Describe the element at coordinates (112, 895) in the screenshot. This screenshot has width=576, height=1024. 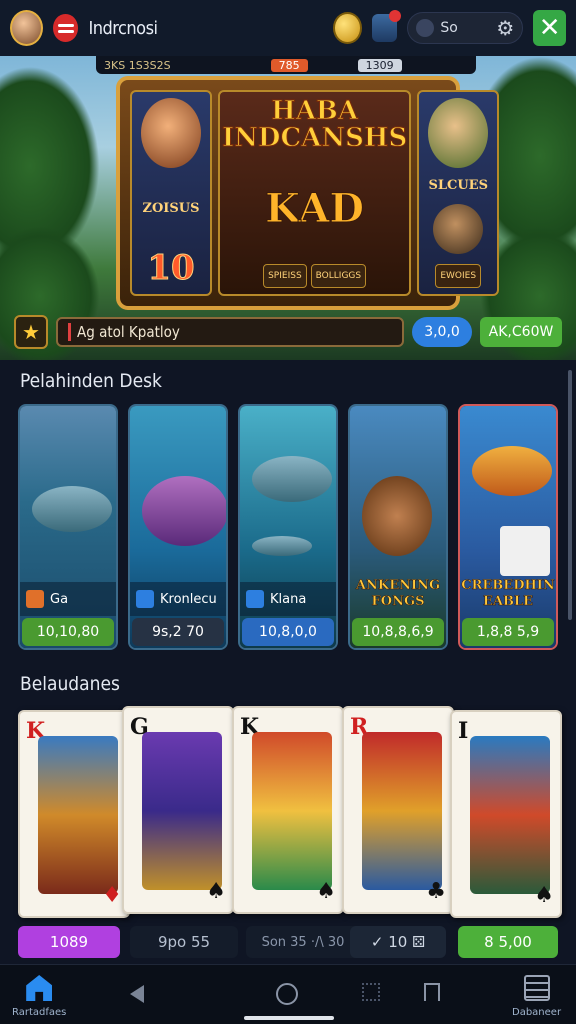
I see `diamond-suit-icon: ♦` at that location.